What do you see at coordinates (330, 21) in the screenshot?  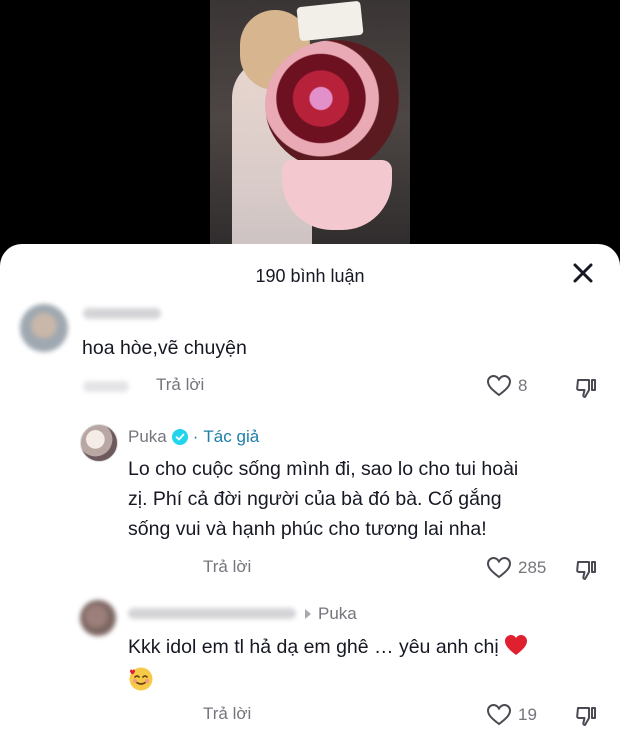 I see `bouquet-card` at bounding box center [330, 21].